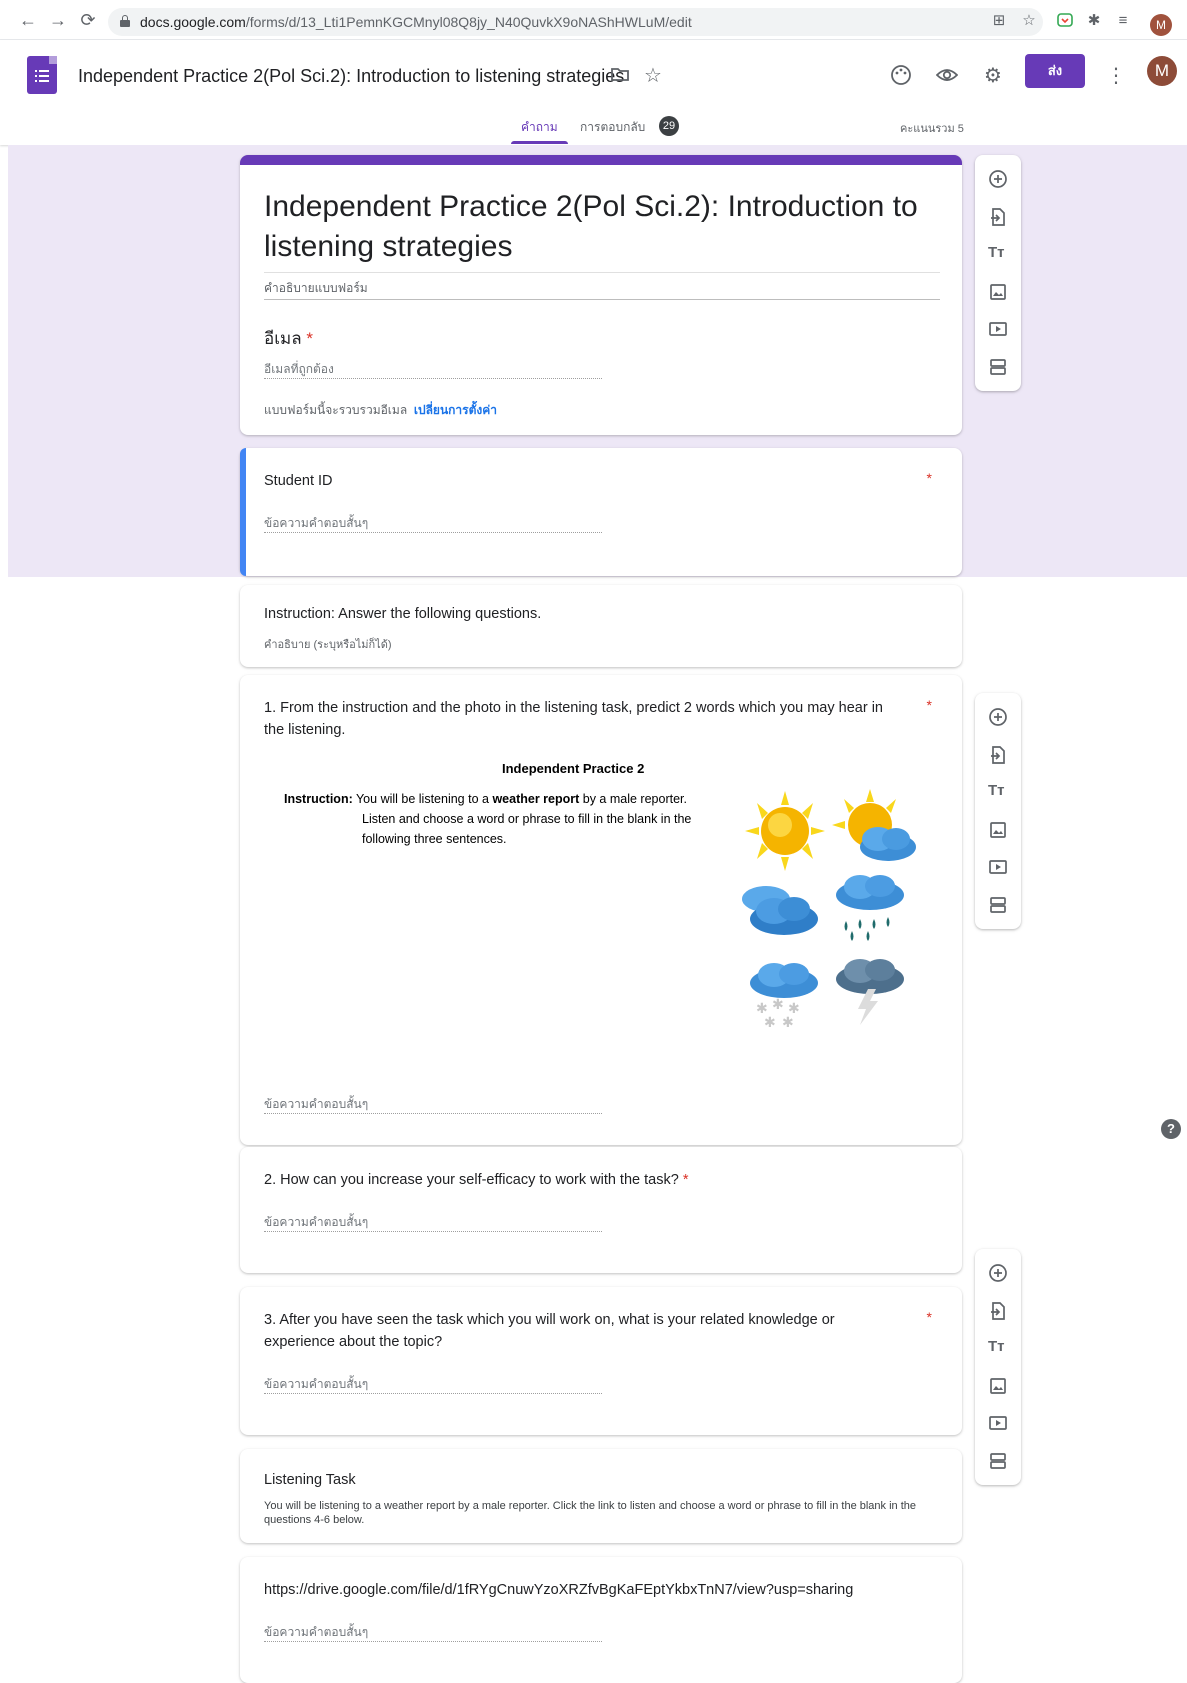 The image size is (1187, 1683). I want to click on thunderstorm-icon, so click(870, 992).